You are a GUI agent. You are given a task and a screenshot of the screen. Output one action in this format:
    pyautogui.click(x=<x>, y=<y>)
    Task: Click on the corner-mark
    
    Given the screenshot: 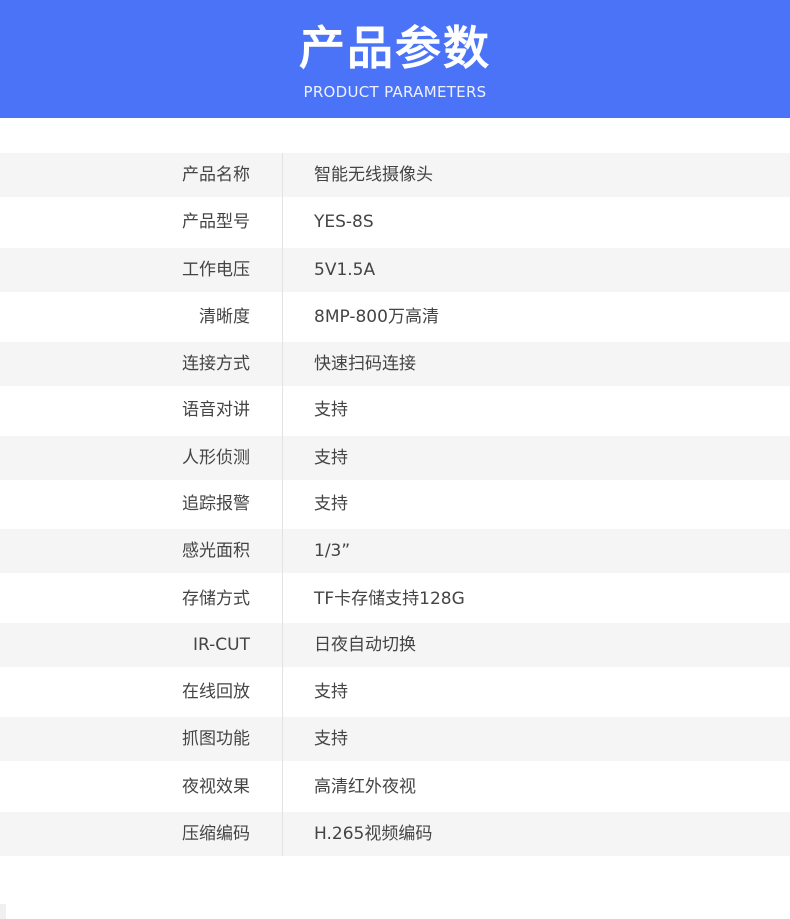 What is the action you would take?
    pyautogui.click(x=3, y=911)
    